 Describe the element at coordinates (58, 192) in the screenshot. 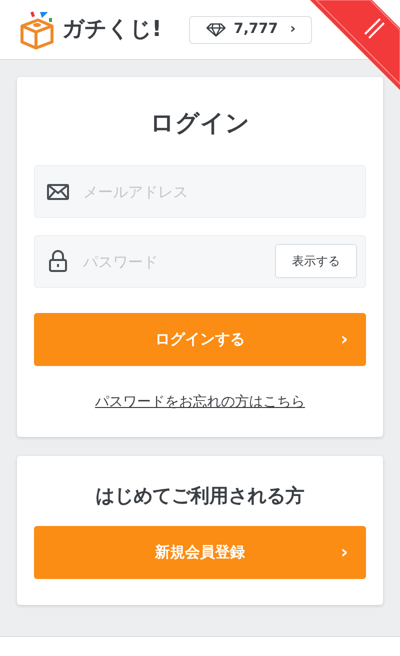

I see `envelope-icon` at that location.